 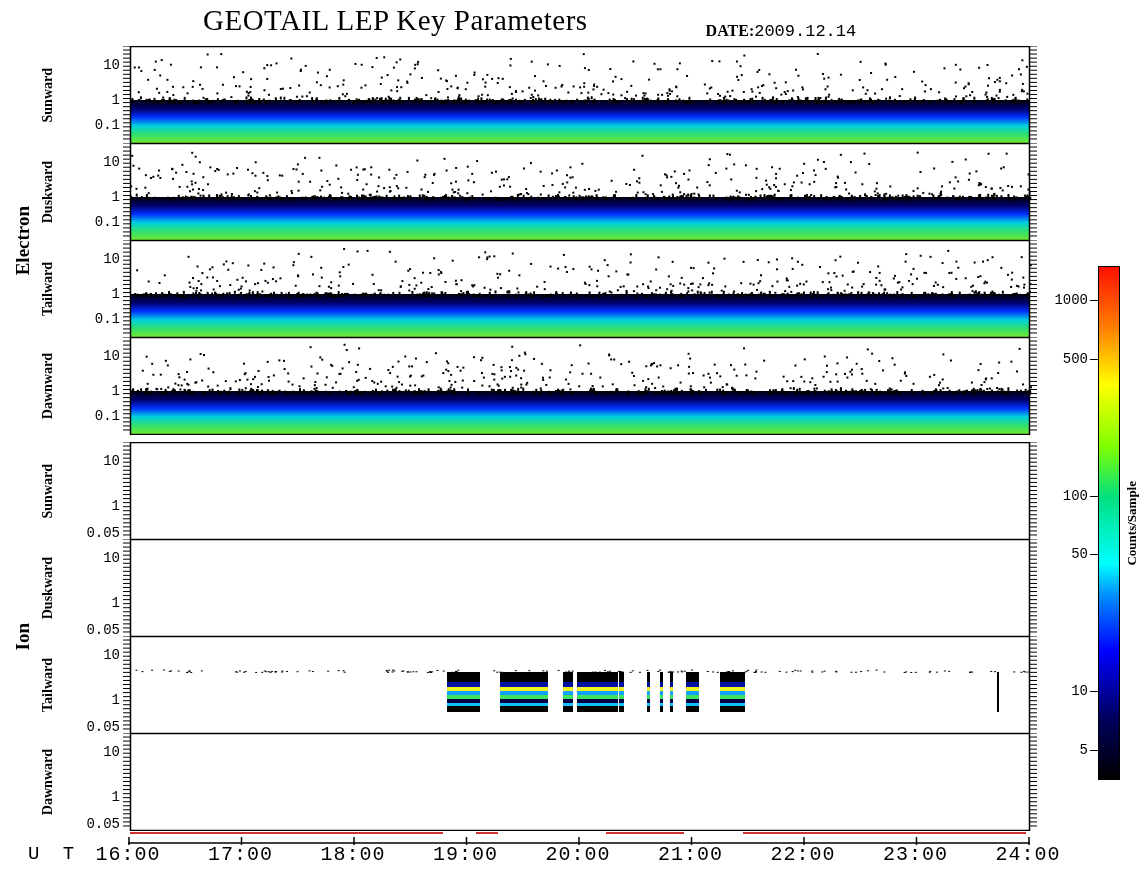 What do you see at coordinates (1076, 300) in the screenshot?
I see `colorbar-tick-label: 1000` at bounding box center [1076, 300].